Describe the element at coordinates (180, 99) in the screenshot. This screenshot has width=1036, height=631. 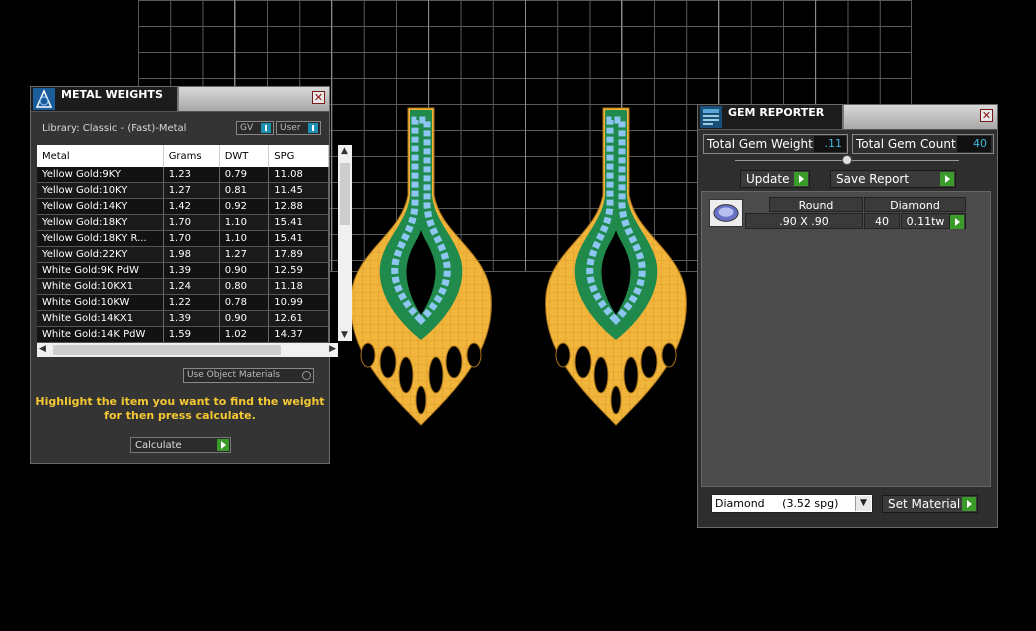
I see `metal-weights-titlebar: METAL WEIGHTS ✕` at that location.